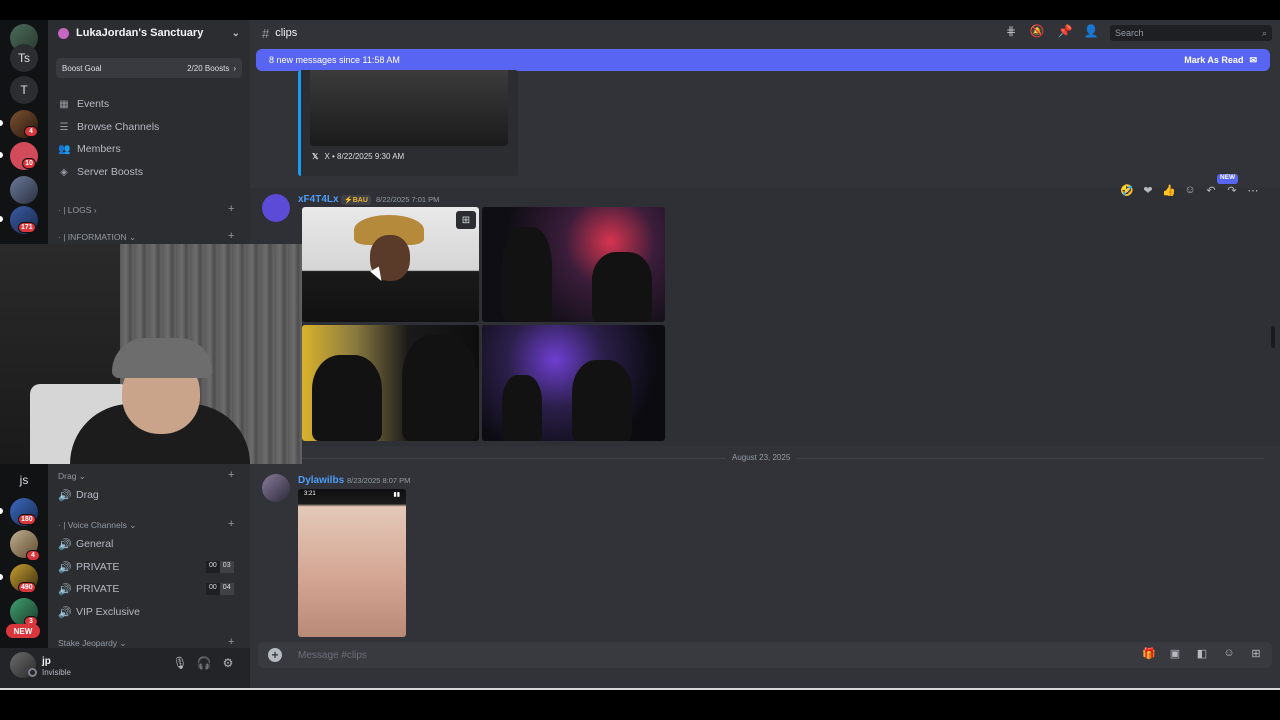 The image size is (1280, 720). Describe the element at coordinates (110, 172) in the screenshot. I see `nav-label: Server Boosts` at that location.